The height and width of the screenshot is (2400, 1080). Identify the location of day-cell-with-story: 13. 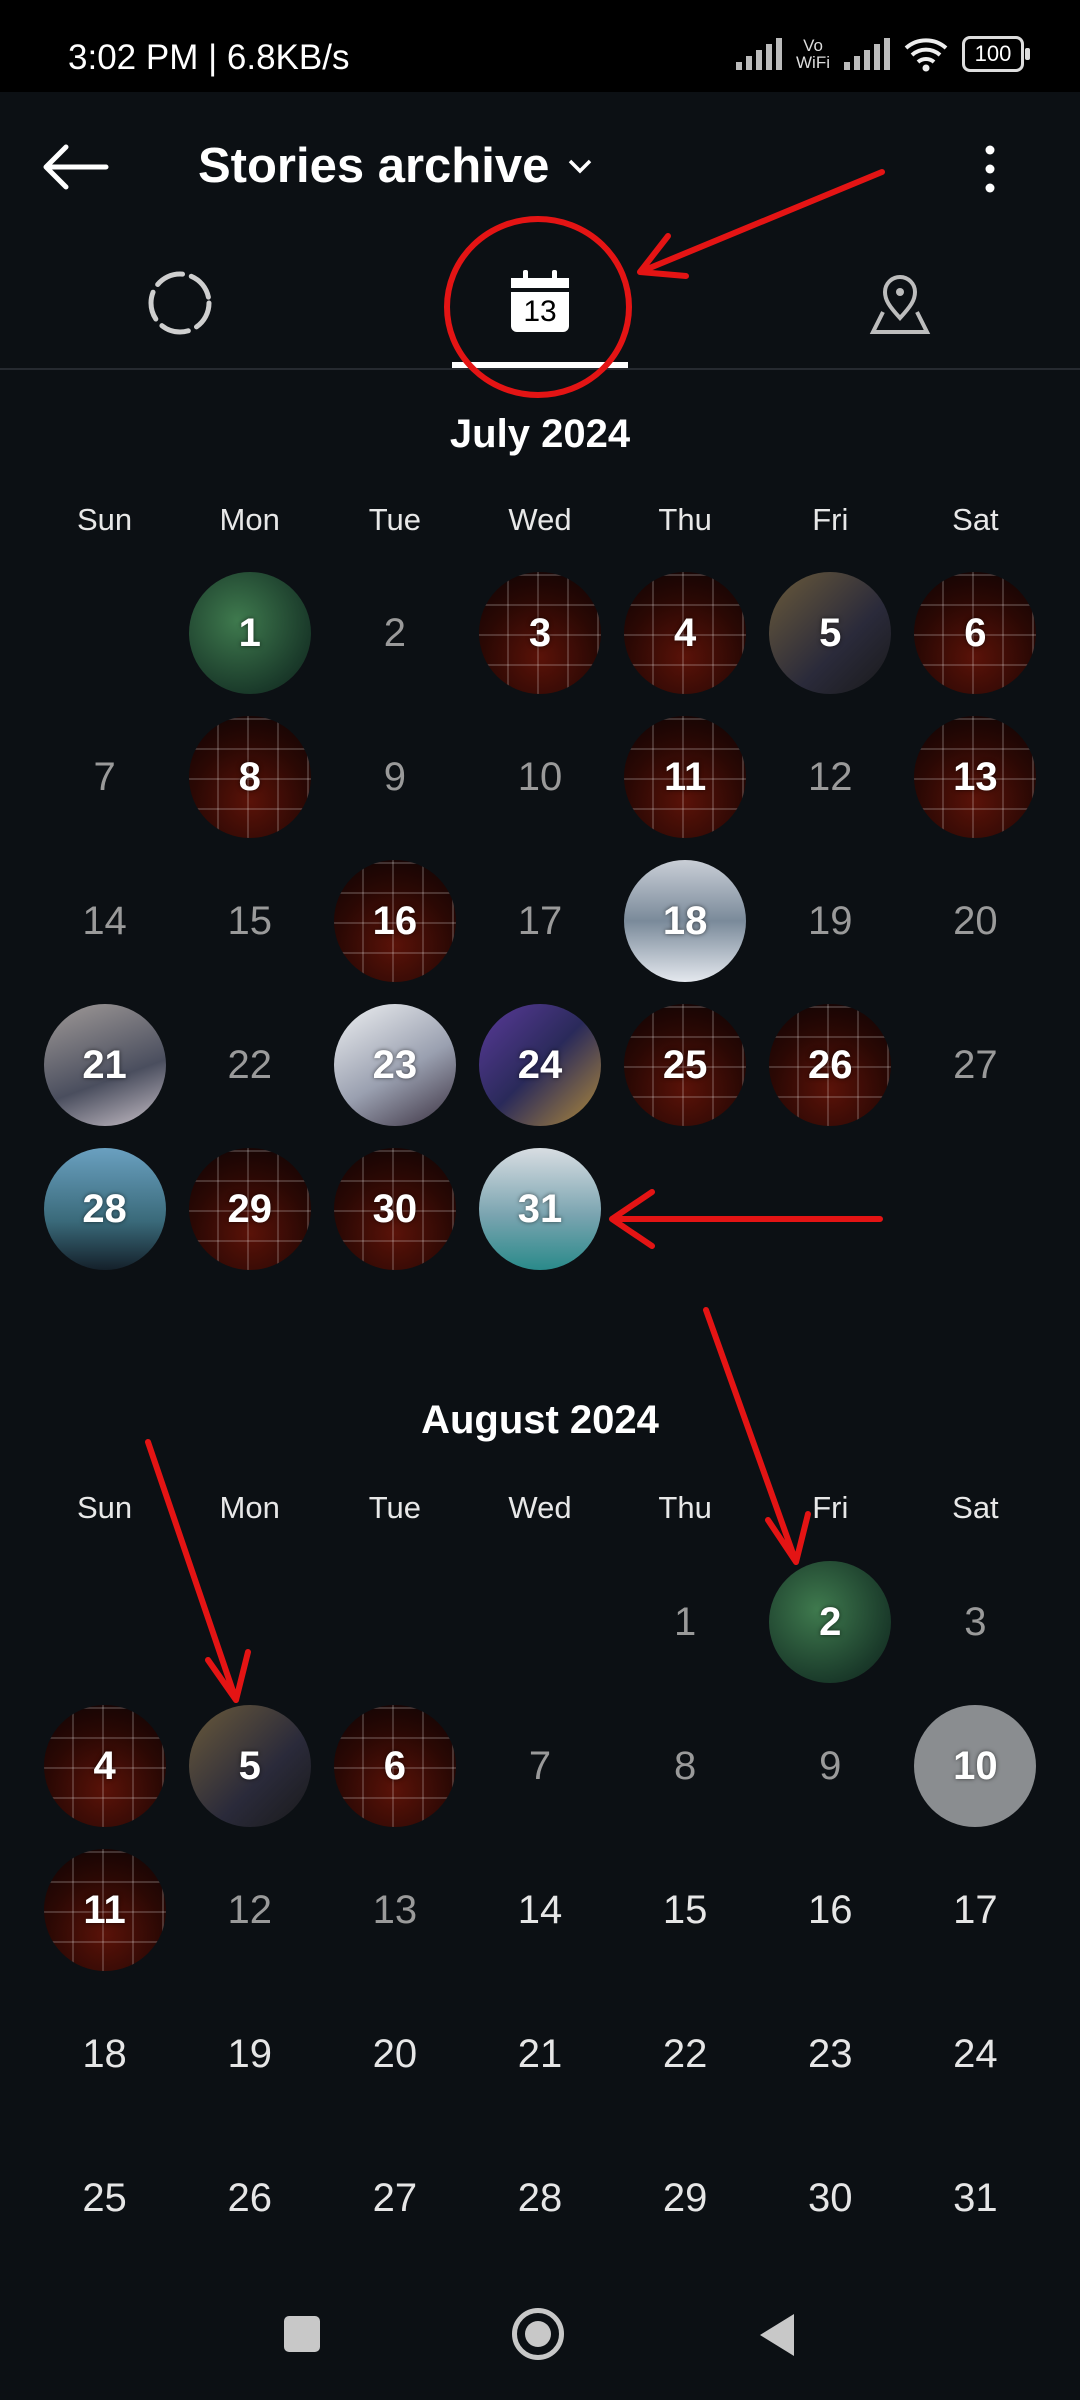
(975, 777).